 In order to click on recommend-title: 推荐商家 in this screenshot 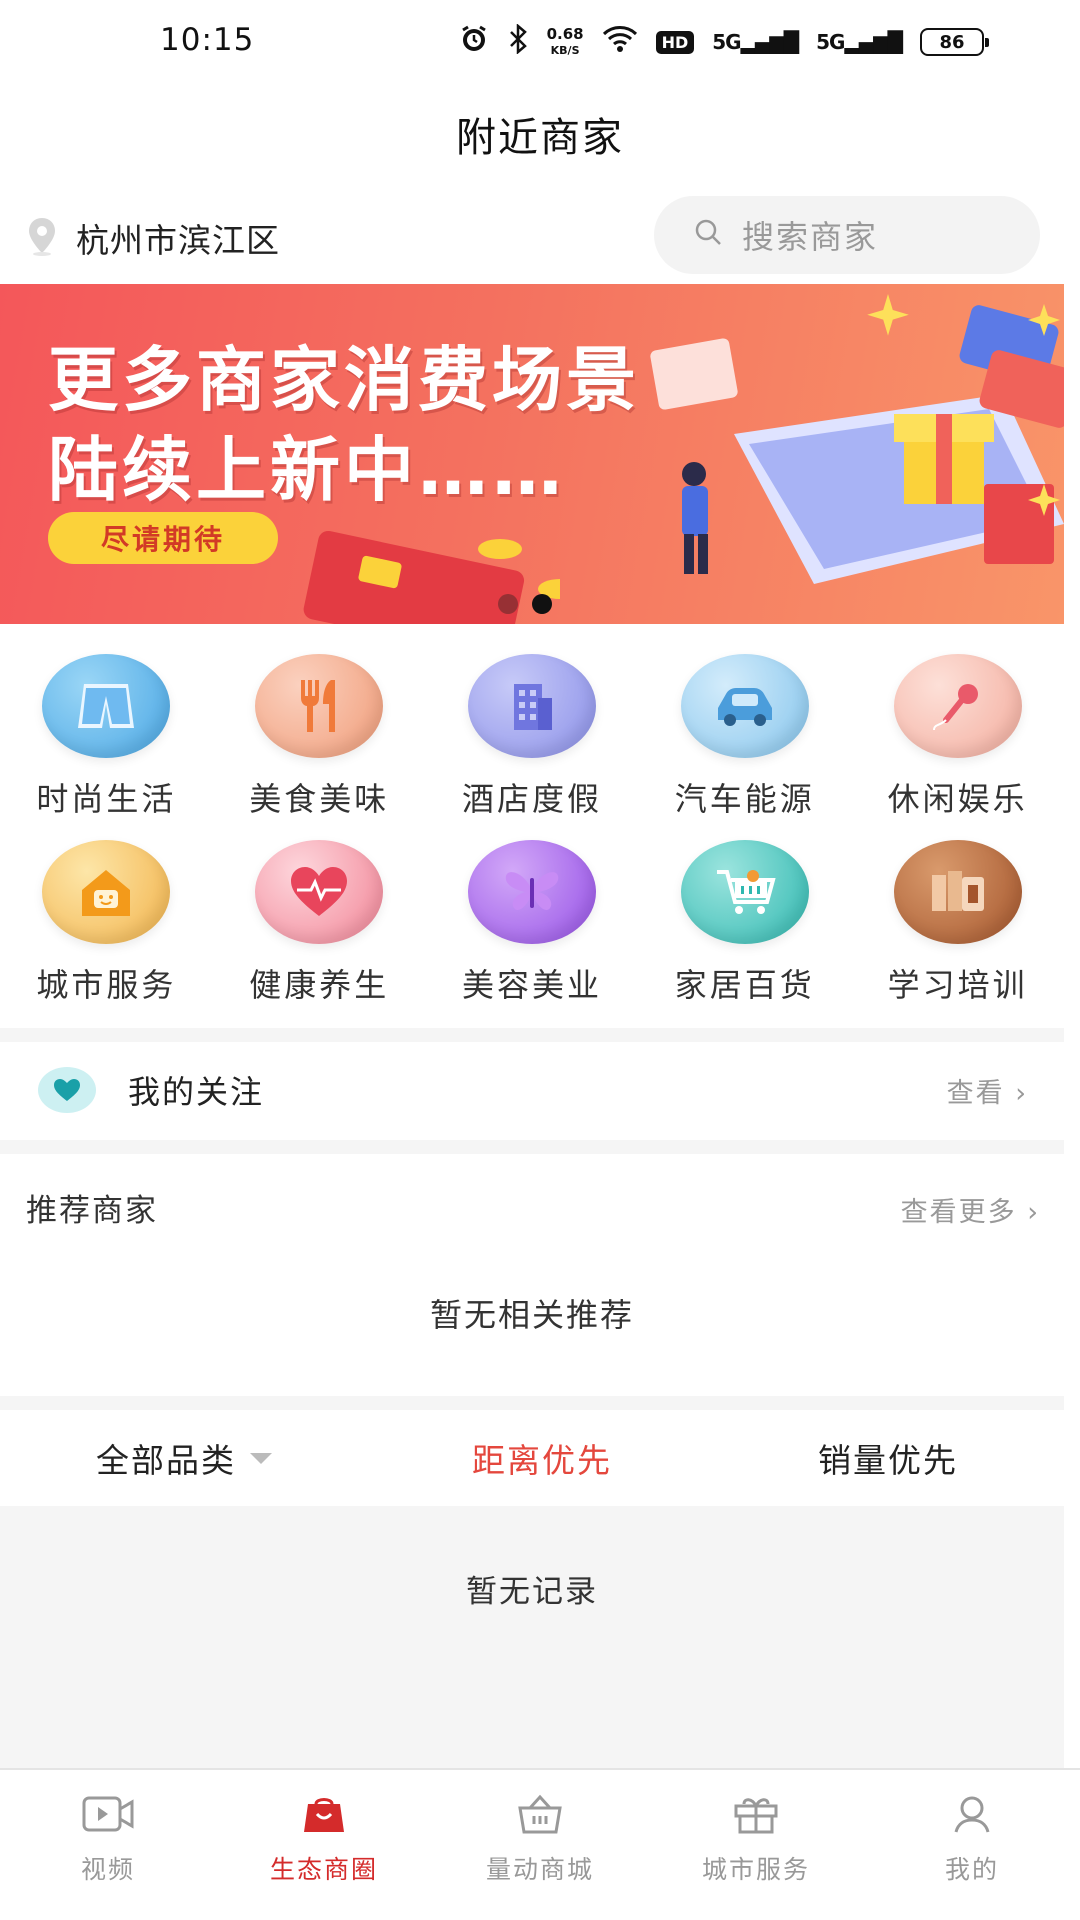, I will do `click(92, 1211)`.